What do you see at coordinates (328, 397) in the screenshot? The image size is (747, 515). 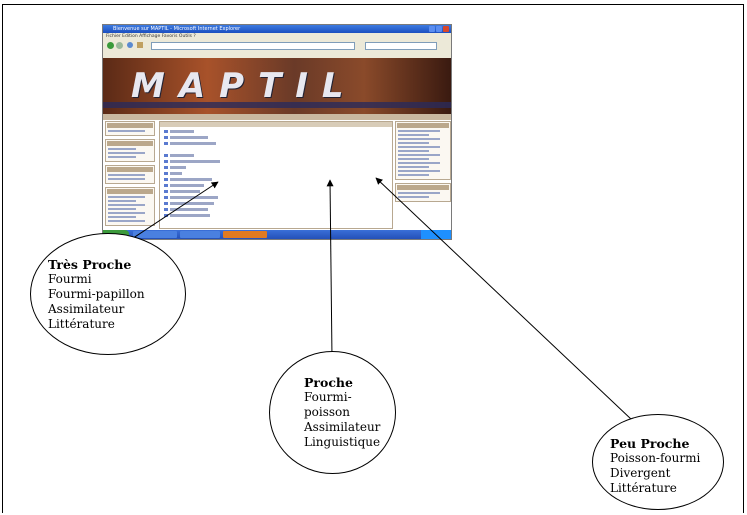 I see `callout-line: Fourmi-` at bounding box center [328, 397].